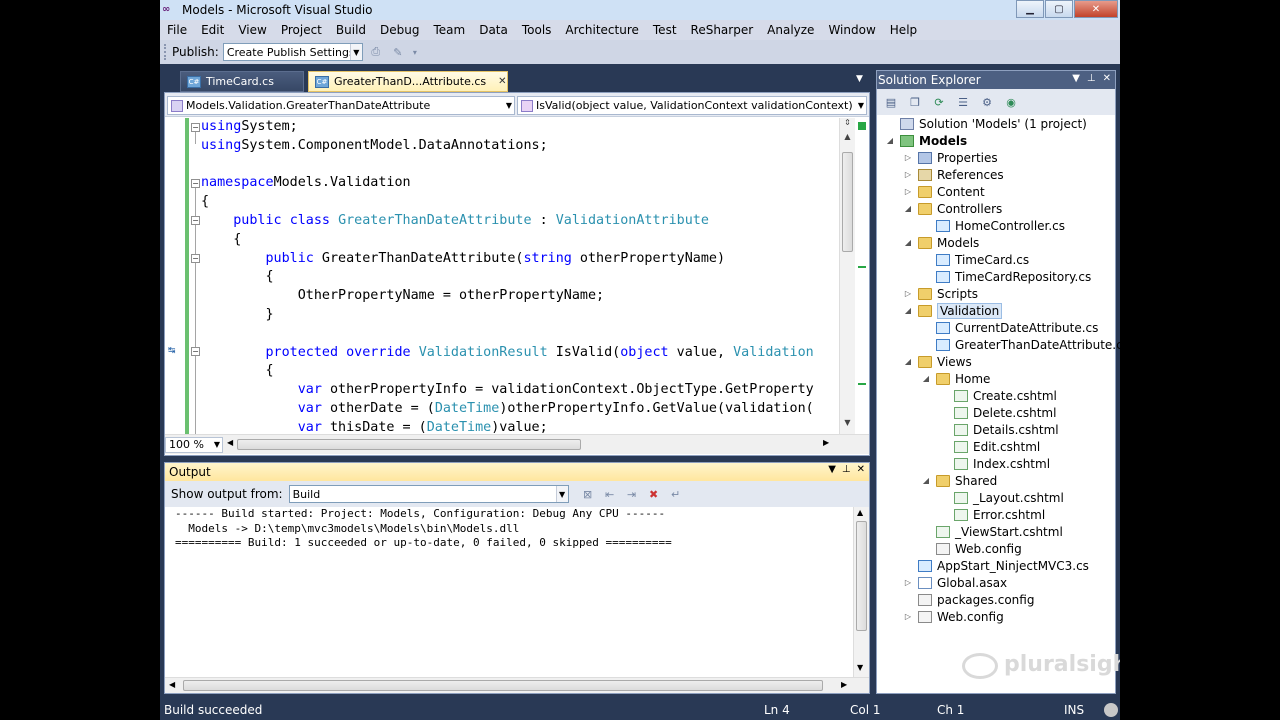 The image size is (1280, 720). What do you see at coordinates (351, 30) in the screenshot?
I see `menu-build: Build` at bounding box center [351, 30].